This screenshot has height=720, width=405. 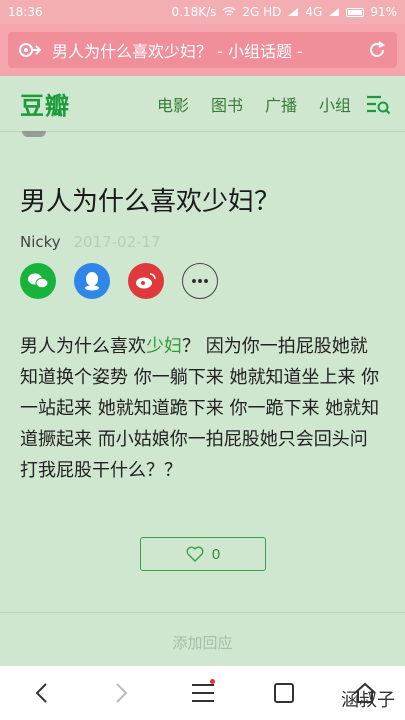 What do you see at coordinates (173, 104) in the screenshot?
I see `nav-movie: 电影` at bounding box center [173, 104].